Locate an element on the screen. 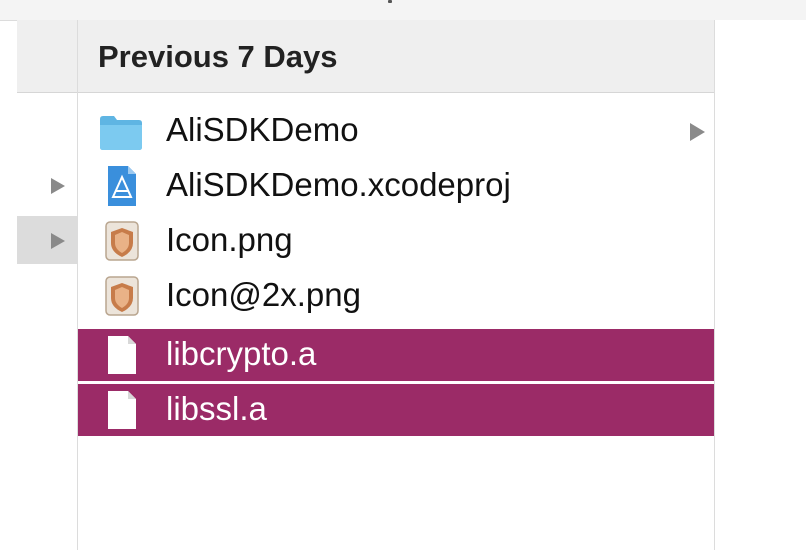 This screenshot has width=806, height=550. folder-icon is located at coordinates (121, 133).